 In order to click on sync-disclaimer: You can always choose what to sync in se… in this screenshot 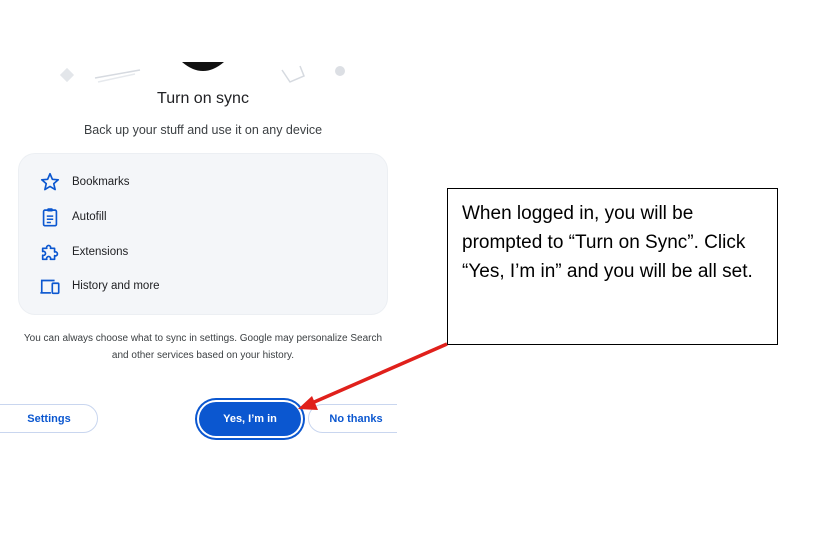, I will do `click(203, 347)`.